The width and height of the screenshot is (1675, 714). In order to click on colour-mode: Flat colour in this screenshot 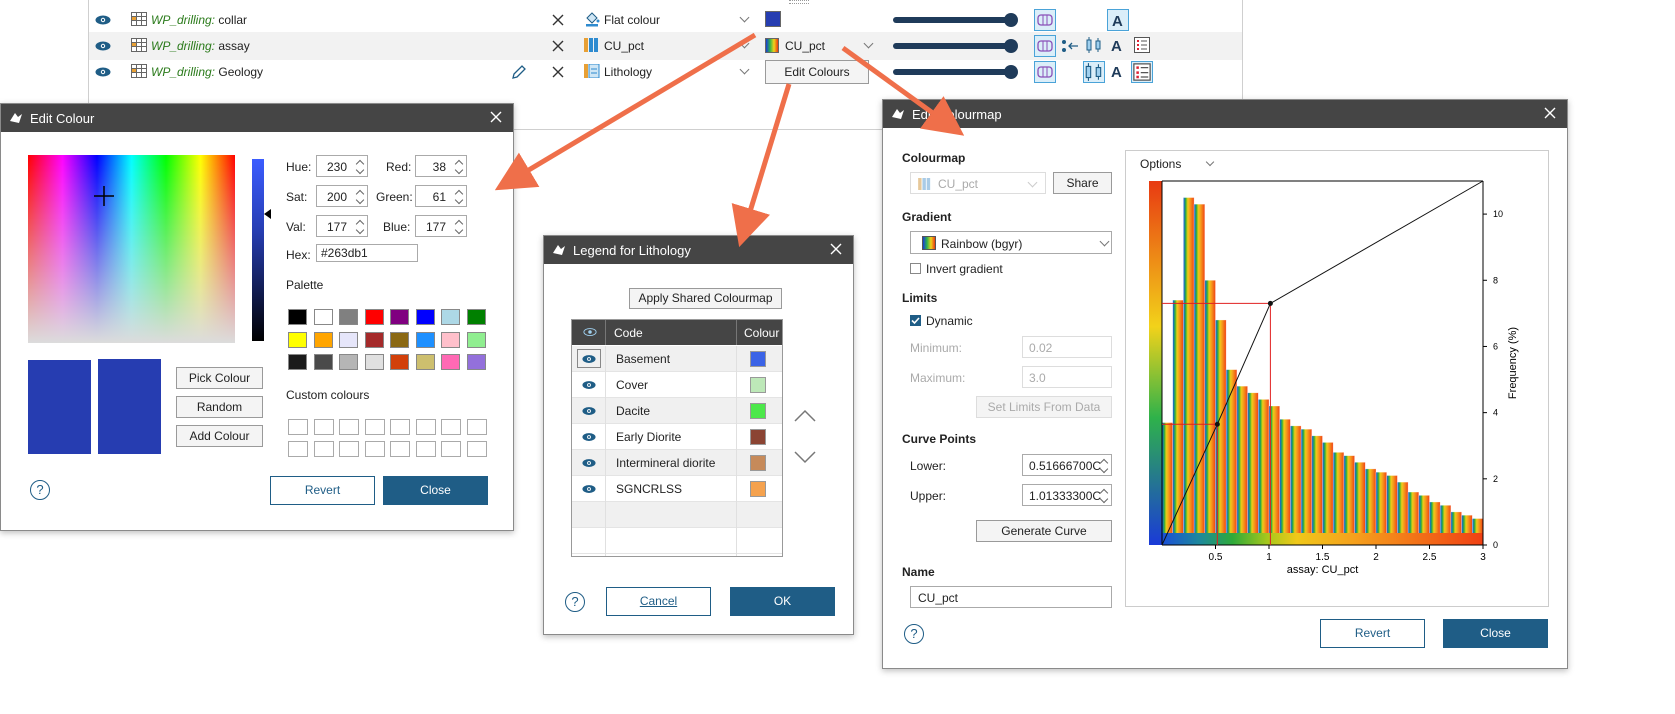, I will do `click(632, 20)`.